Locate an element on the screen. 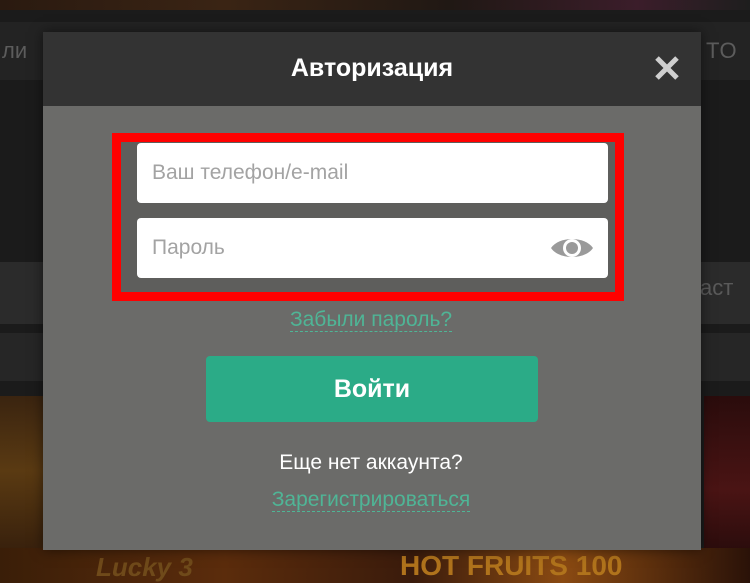 This screenshot has height=583, width=750. background-game-logo-lucky: Lucky 3 is located at coordinates (144, 567).